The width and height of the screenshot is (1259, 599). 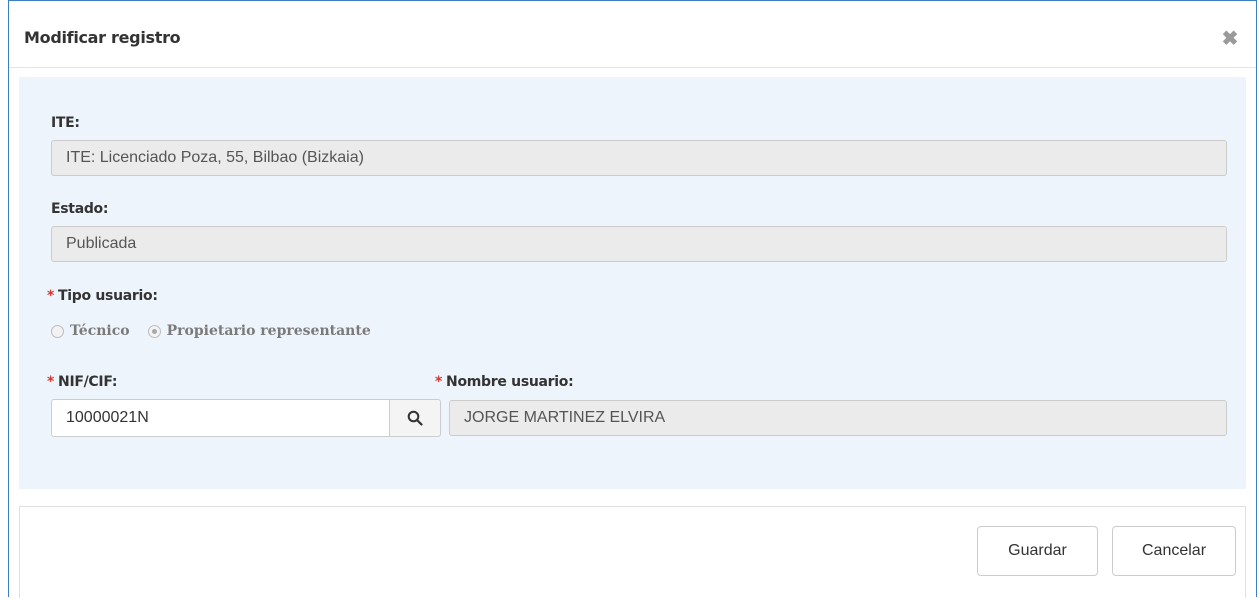 I want to click on close-icon: ✖, so click(x=1230, y=39).